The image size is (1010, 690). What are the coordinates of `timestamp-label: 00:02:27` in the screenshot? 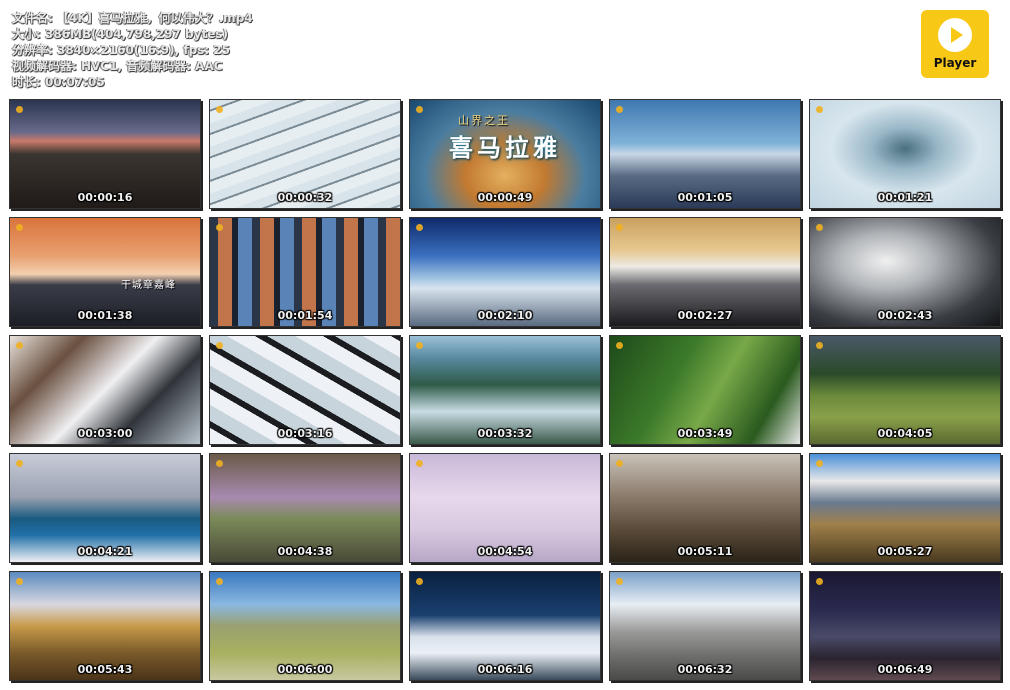 It's located at (705, 315).